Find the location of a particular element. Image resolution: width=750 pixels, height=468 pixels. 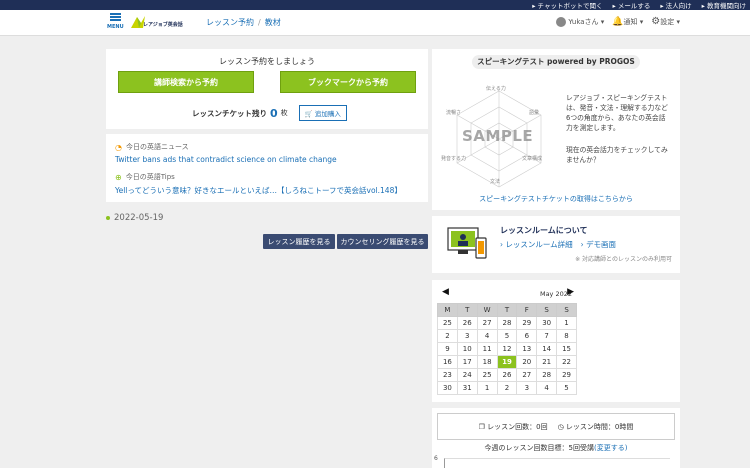

lesson-room-detail-link: › レッスンルーム詳細 is located at coordinates (536, 244).